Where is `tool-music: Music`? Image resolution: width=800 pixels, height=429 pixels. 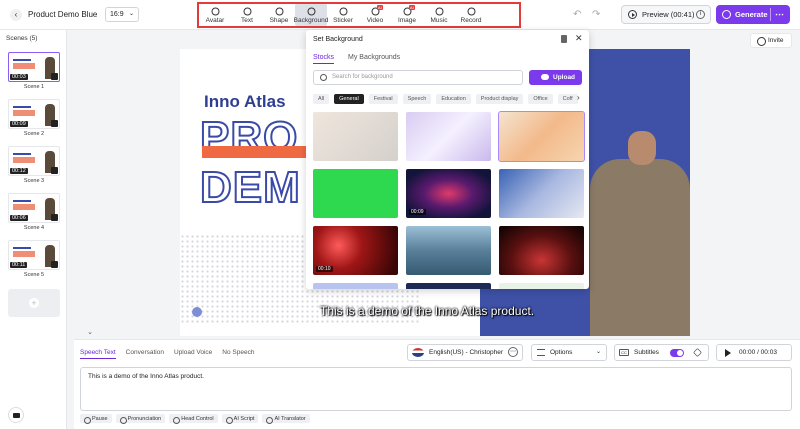
tool-music: Music is located at coordinates (439, 15).